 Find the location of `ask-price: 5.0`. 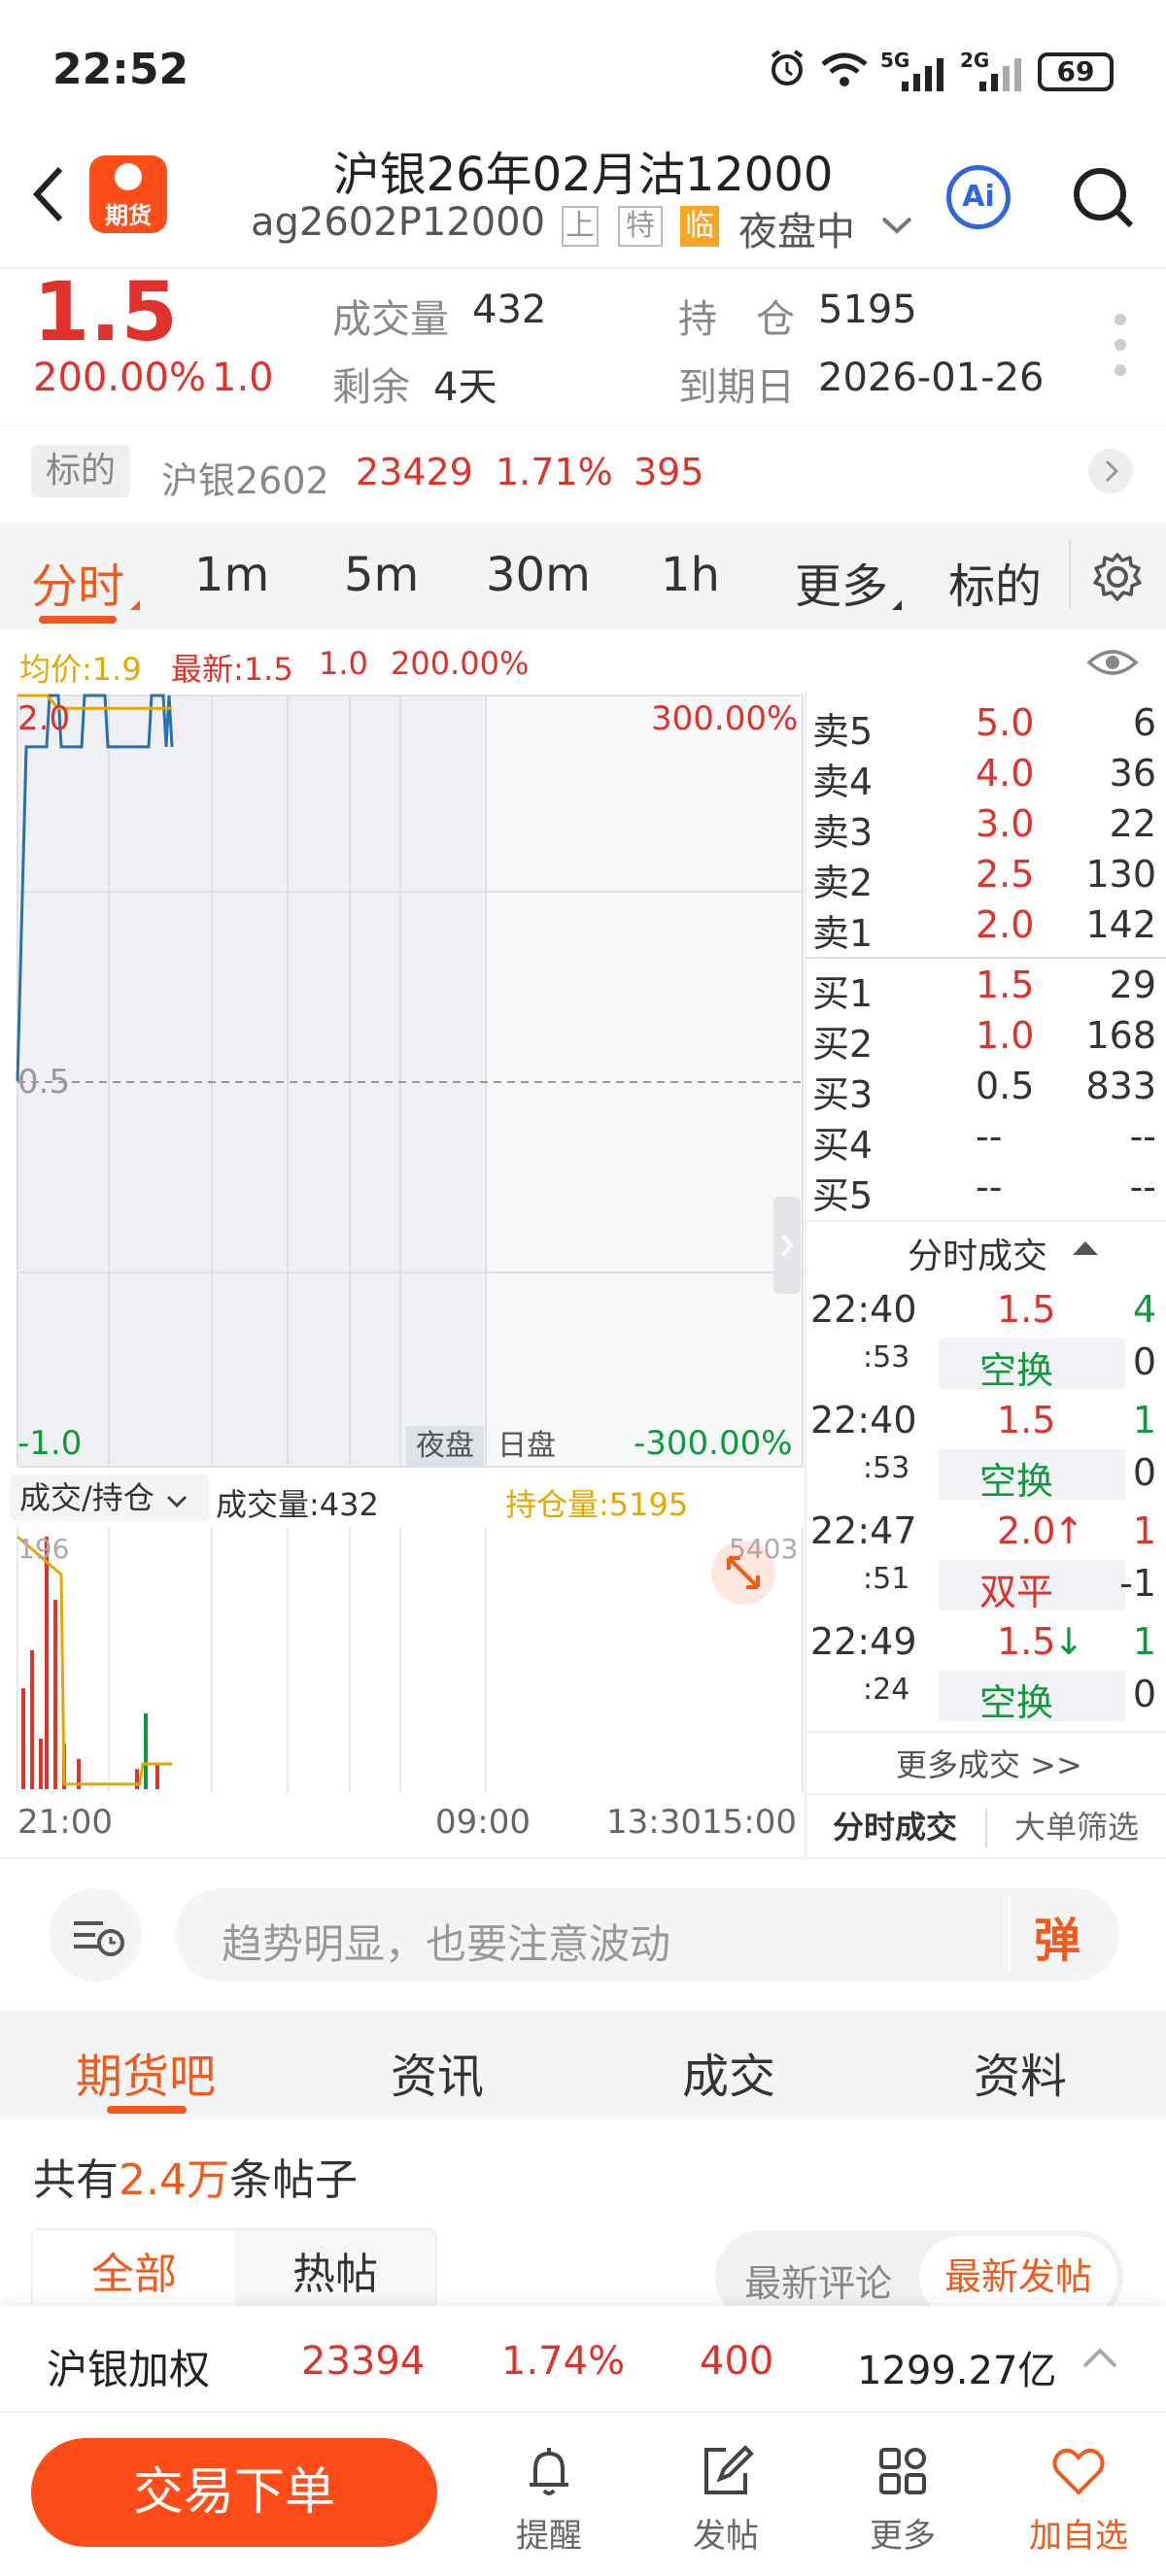

ask-price: 5.0 is located at coordinates (1006, 722).